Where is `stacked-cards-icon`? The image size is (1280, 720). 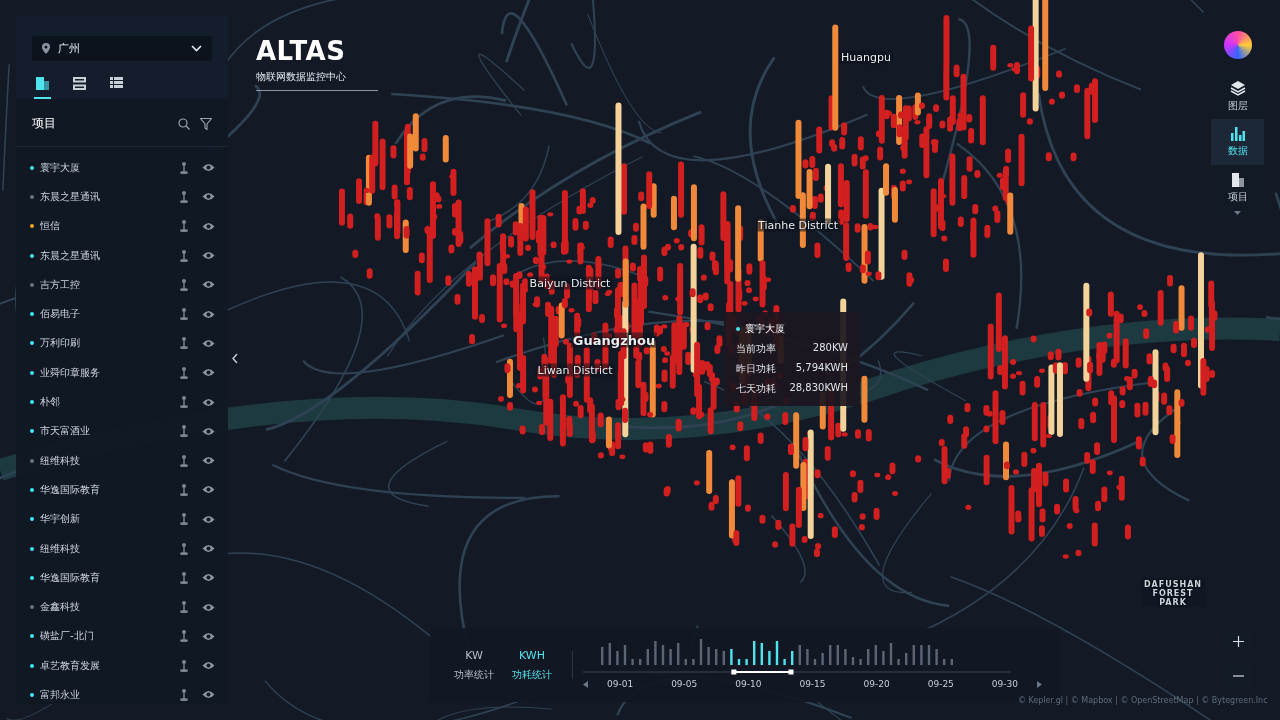 stacked-cards-icon is located at coordinates (79, 83).